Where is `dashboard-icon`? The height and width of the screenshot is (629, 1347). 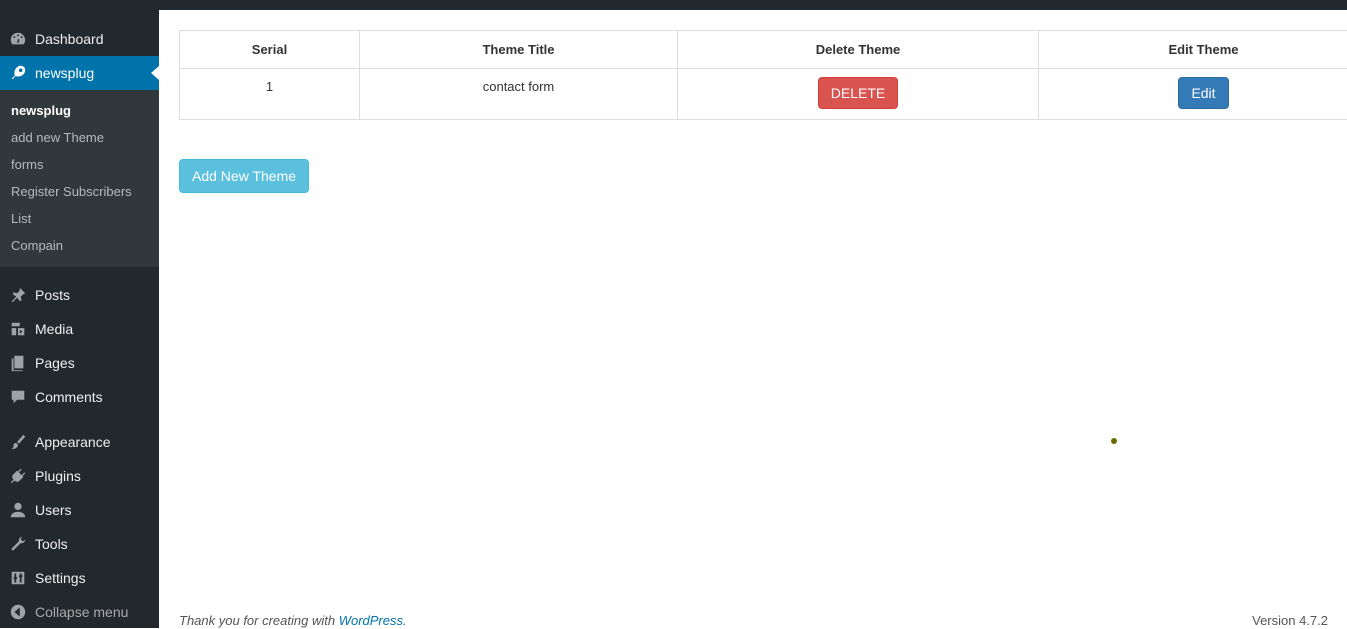
dashboard-icon is located at coordinates (17, 39).